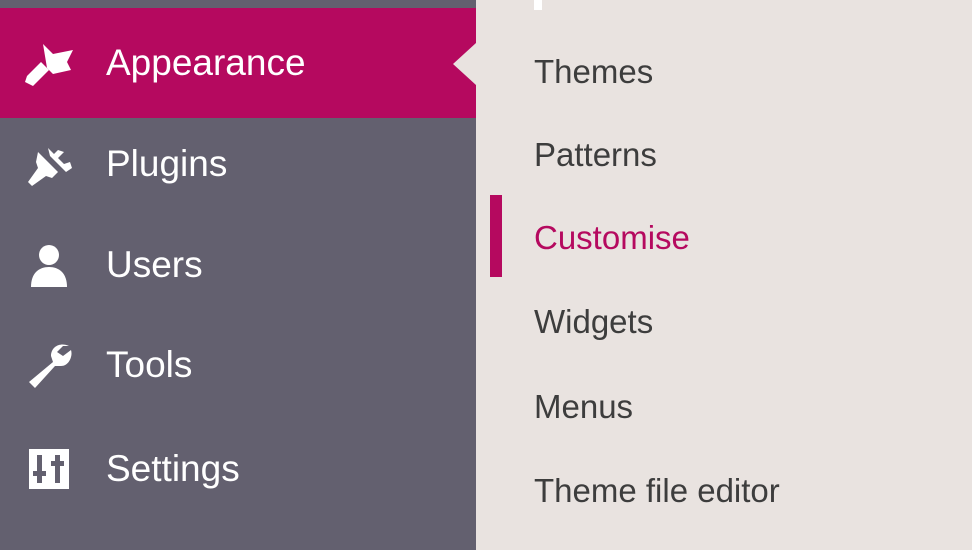  What do you see at coordinates (49, 63) in the screenshot?
I see `paintbrush-icon` at bounding box center [49, 63].